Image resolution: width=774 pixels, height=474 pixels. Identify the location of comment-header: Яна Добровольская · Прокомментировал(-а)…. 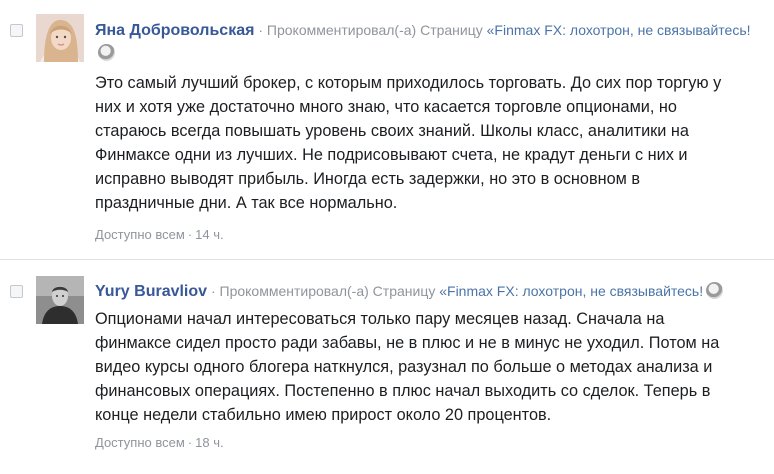
(430, 41).